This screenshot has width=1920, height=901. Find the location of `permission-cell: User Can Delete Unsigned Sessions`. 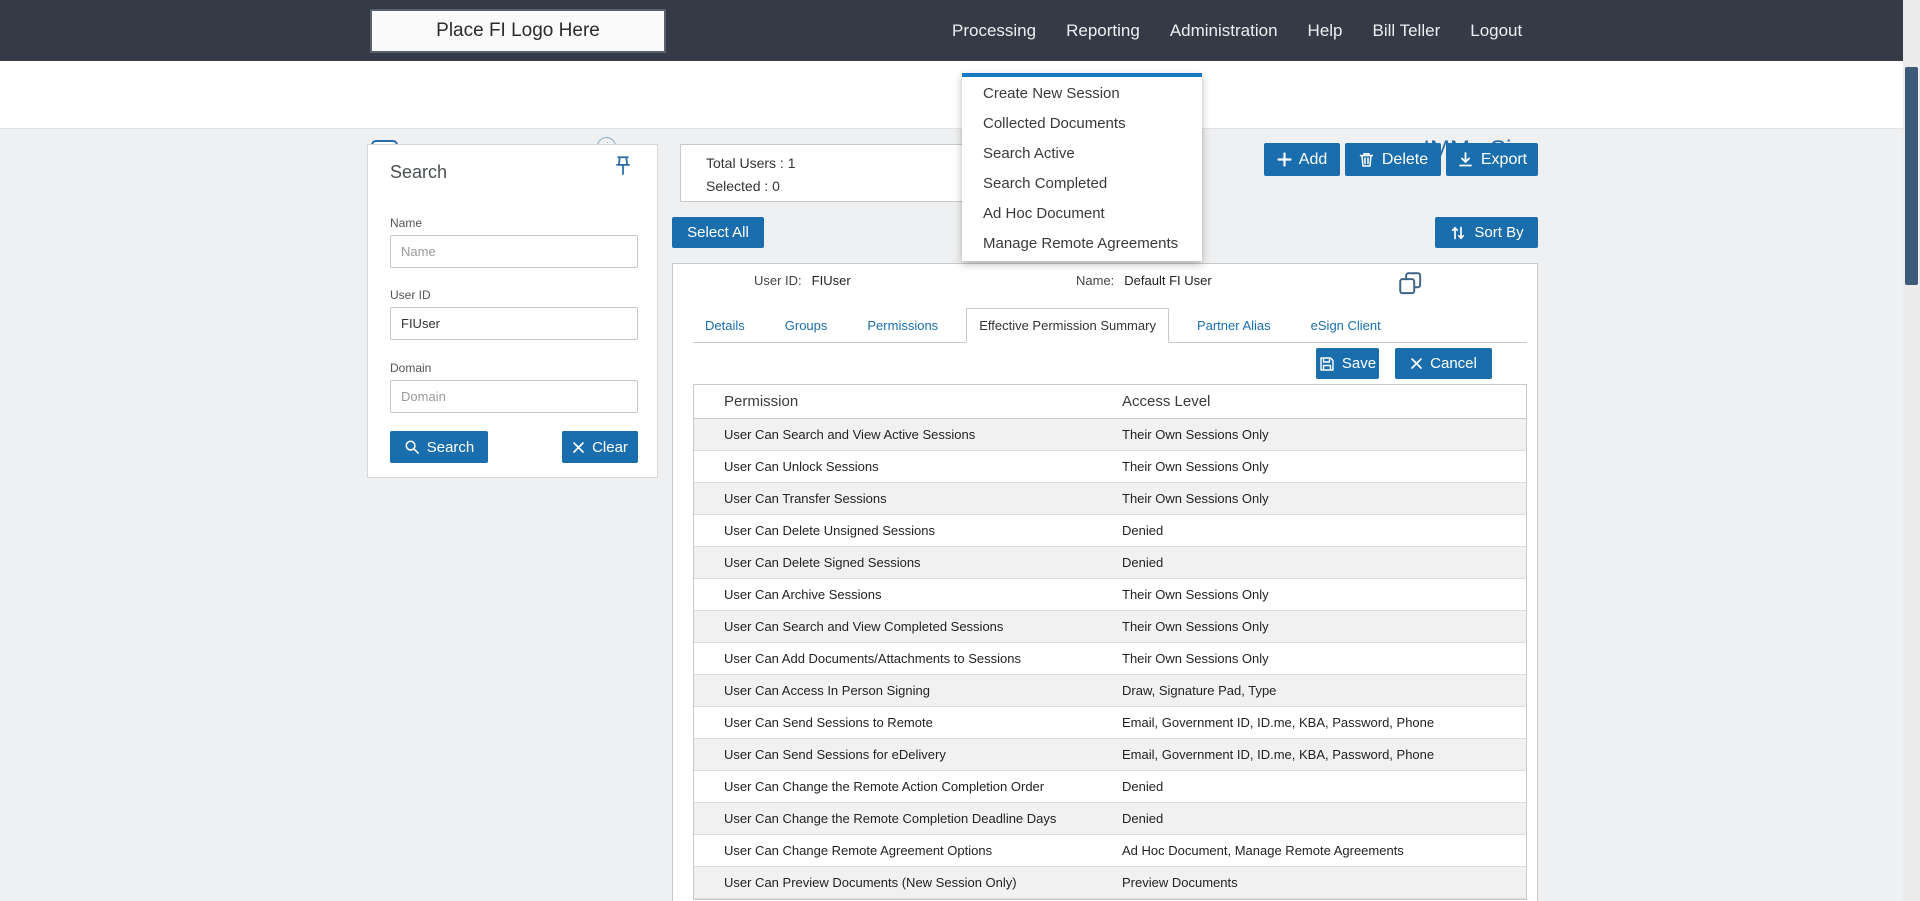

permission-cell: User Can Delete Unsigned Sessions is located at coordinates (829, 530).